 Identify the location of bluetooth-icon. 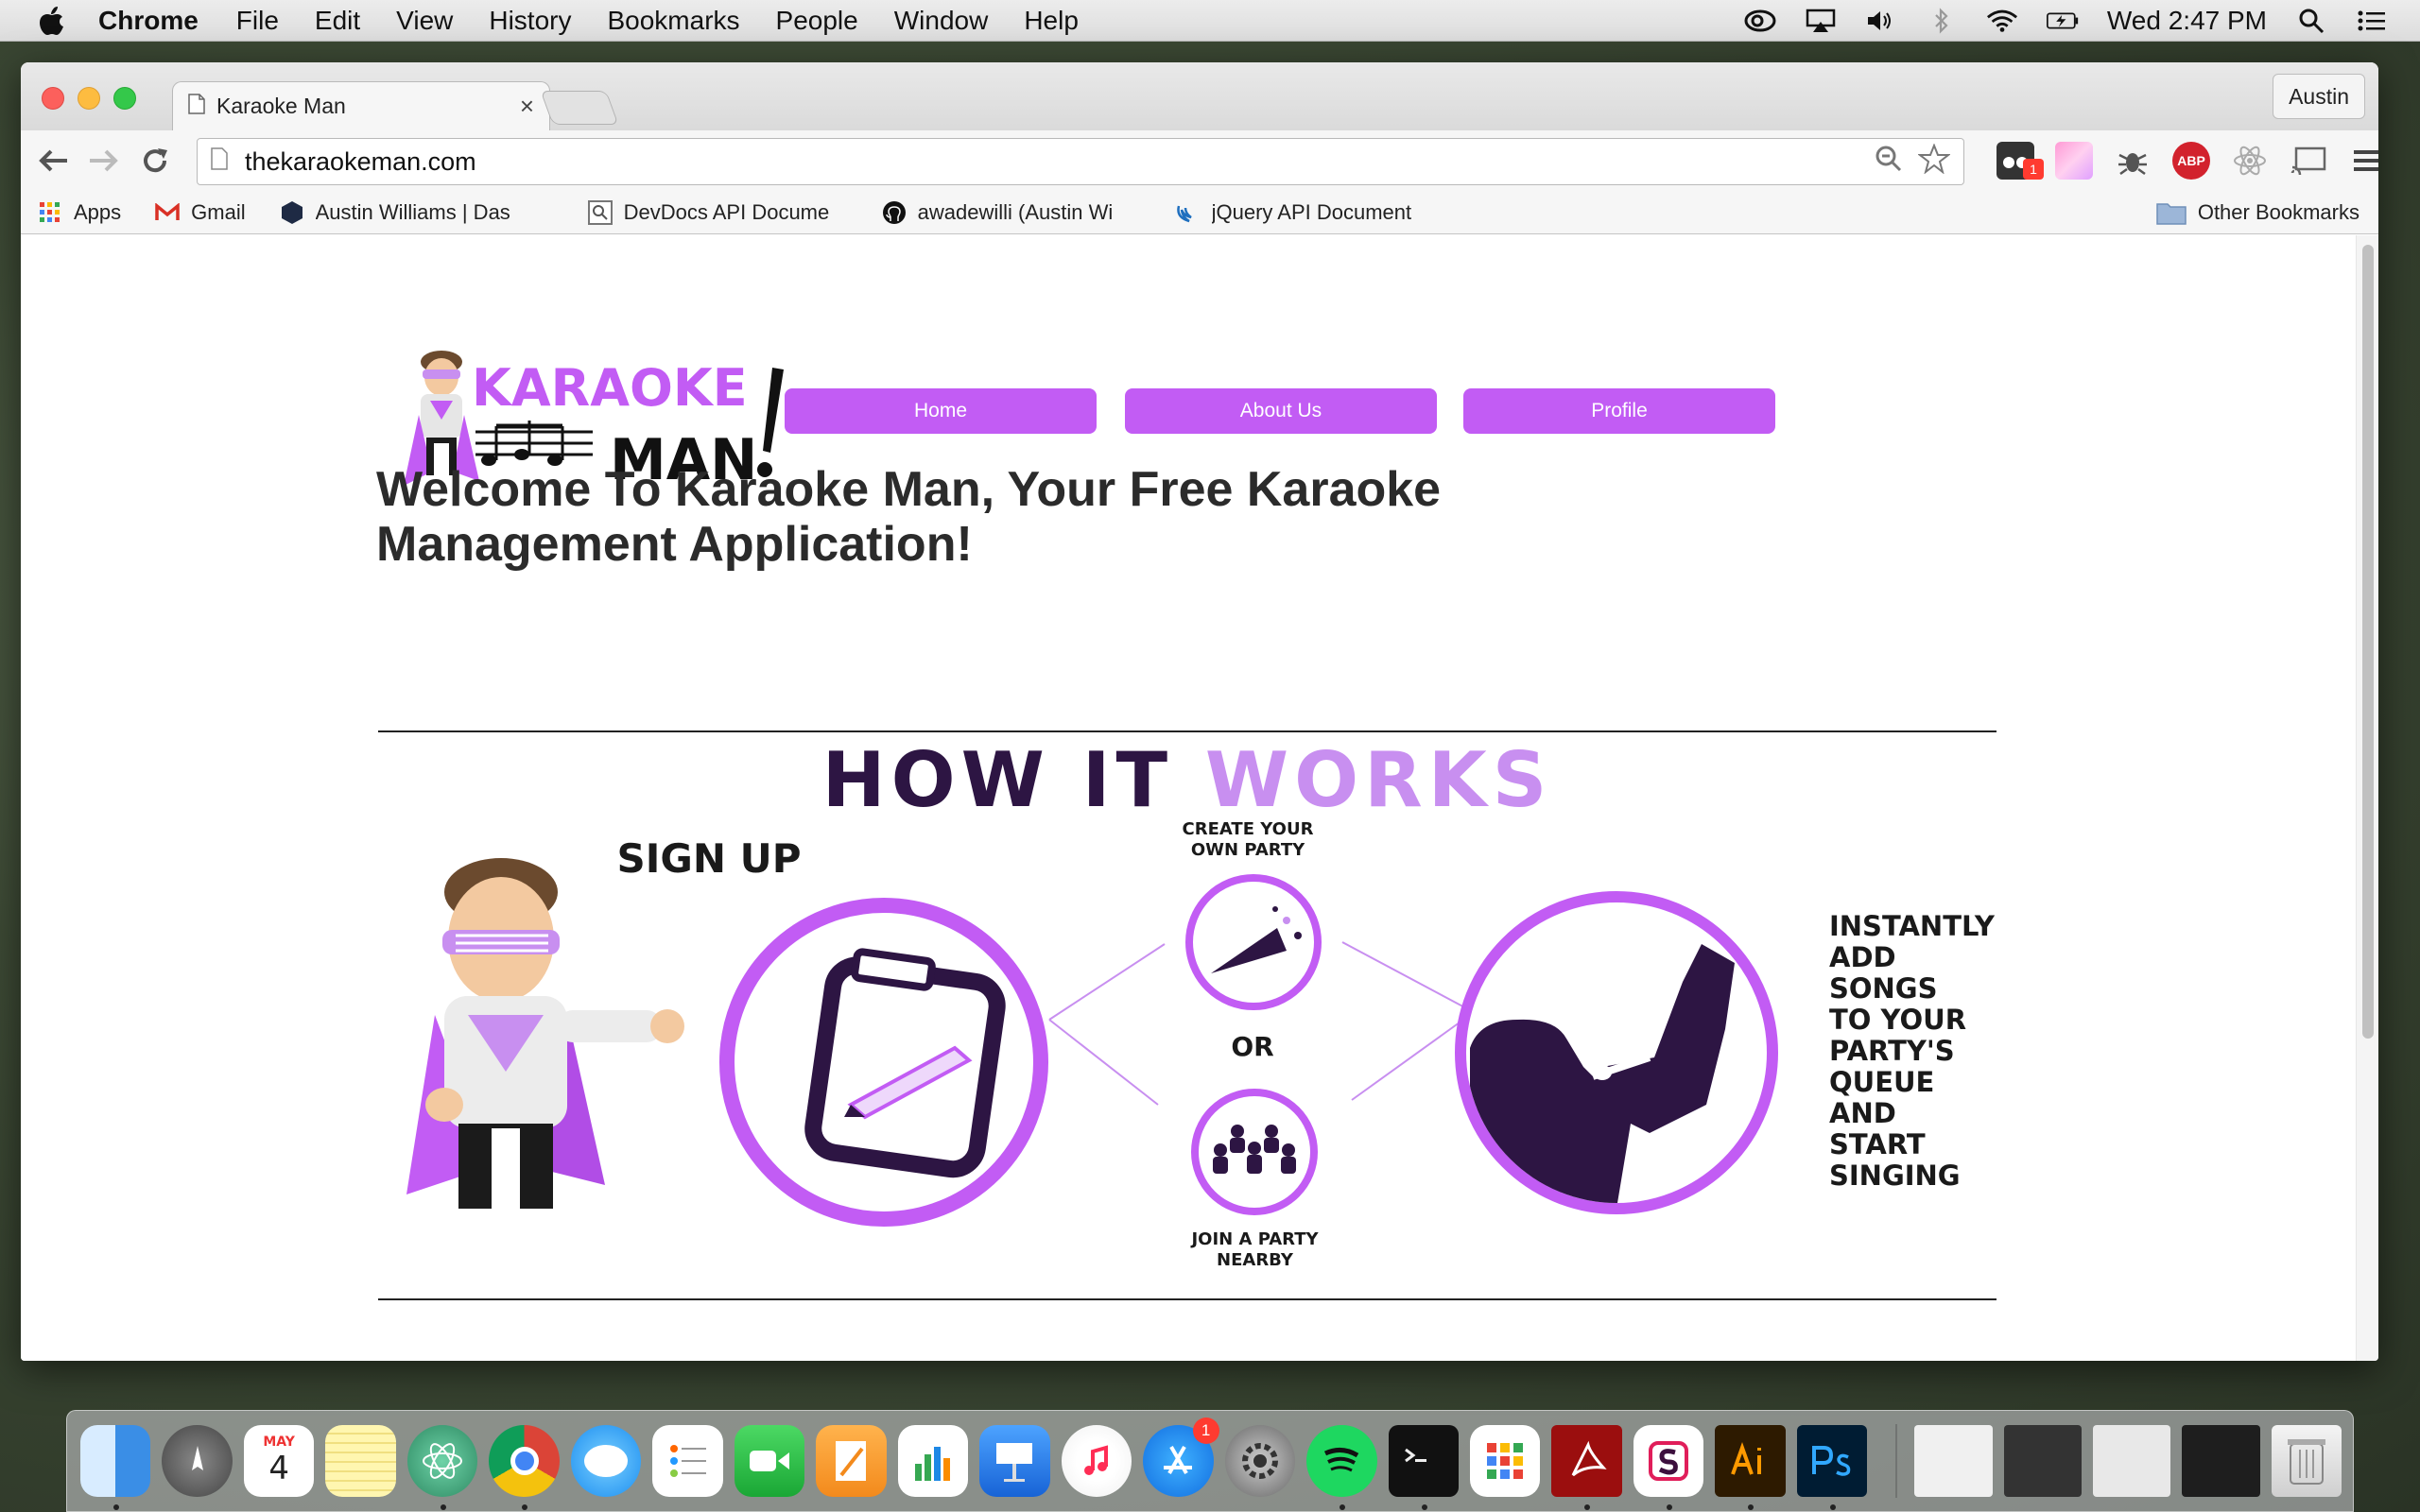
(1942, 20).